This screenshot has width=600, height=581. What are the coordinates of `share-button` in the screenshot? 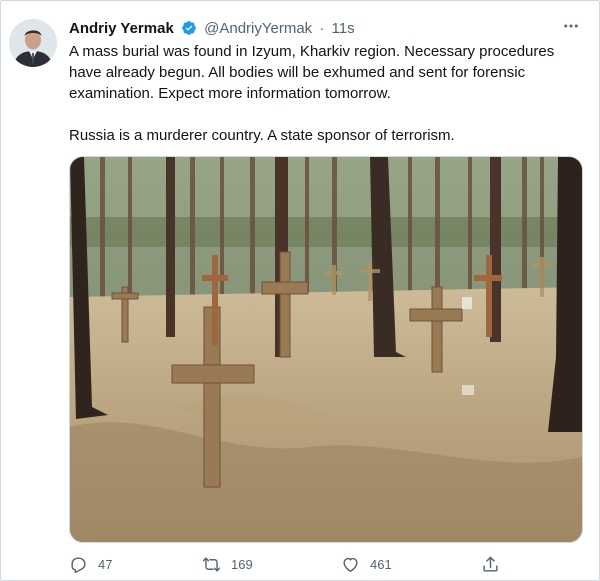 It's located at (495, 564).